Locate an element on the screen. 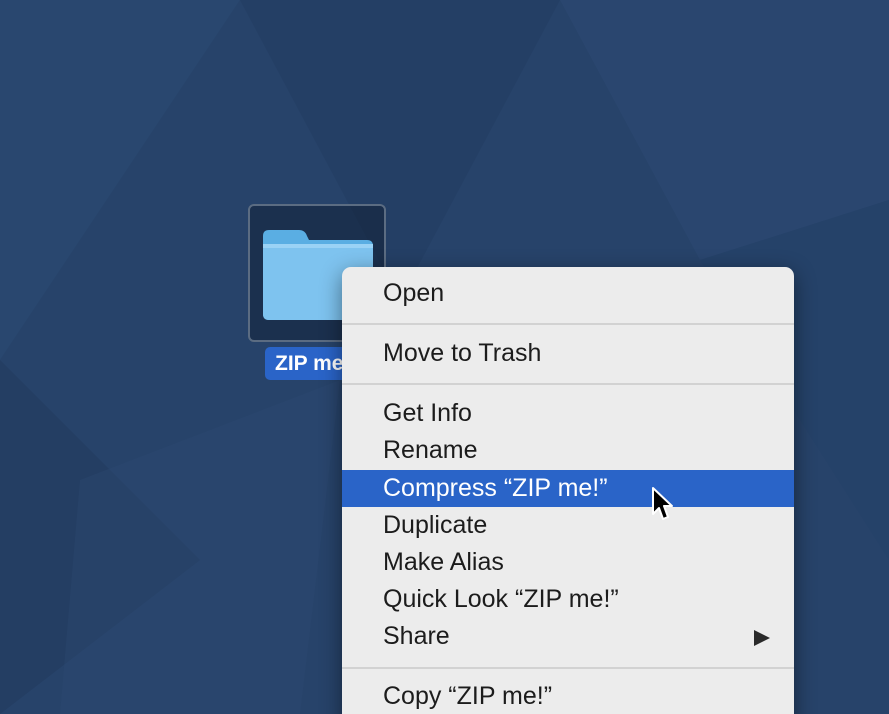 The image size is (889, 714). menu-item-rename: Rename is located at coordinates (568, 450).